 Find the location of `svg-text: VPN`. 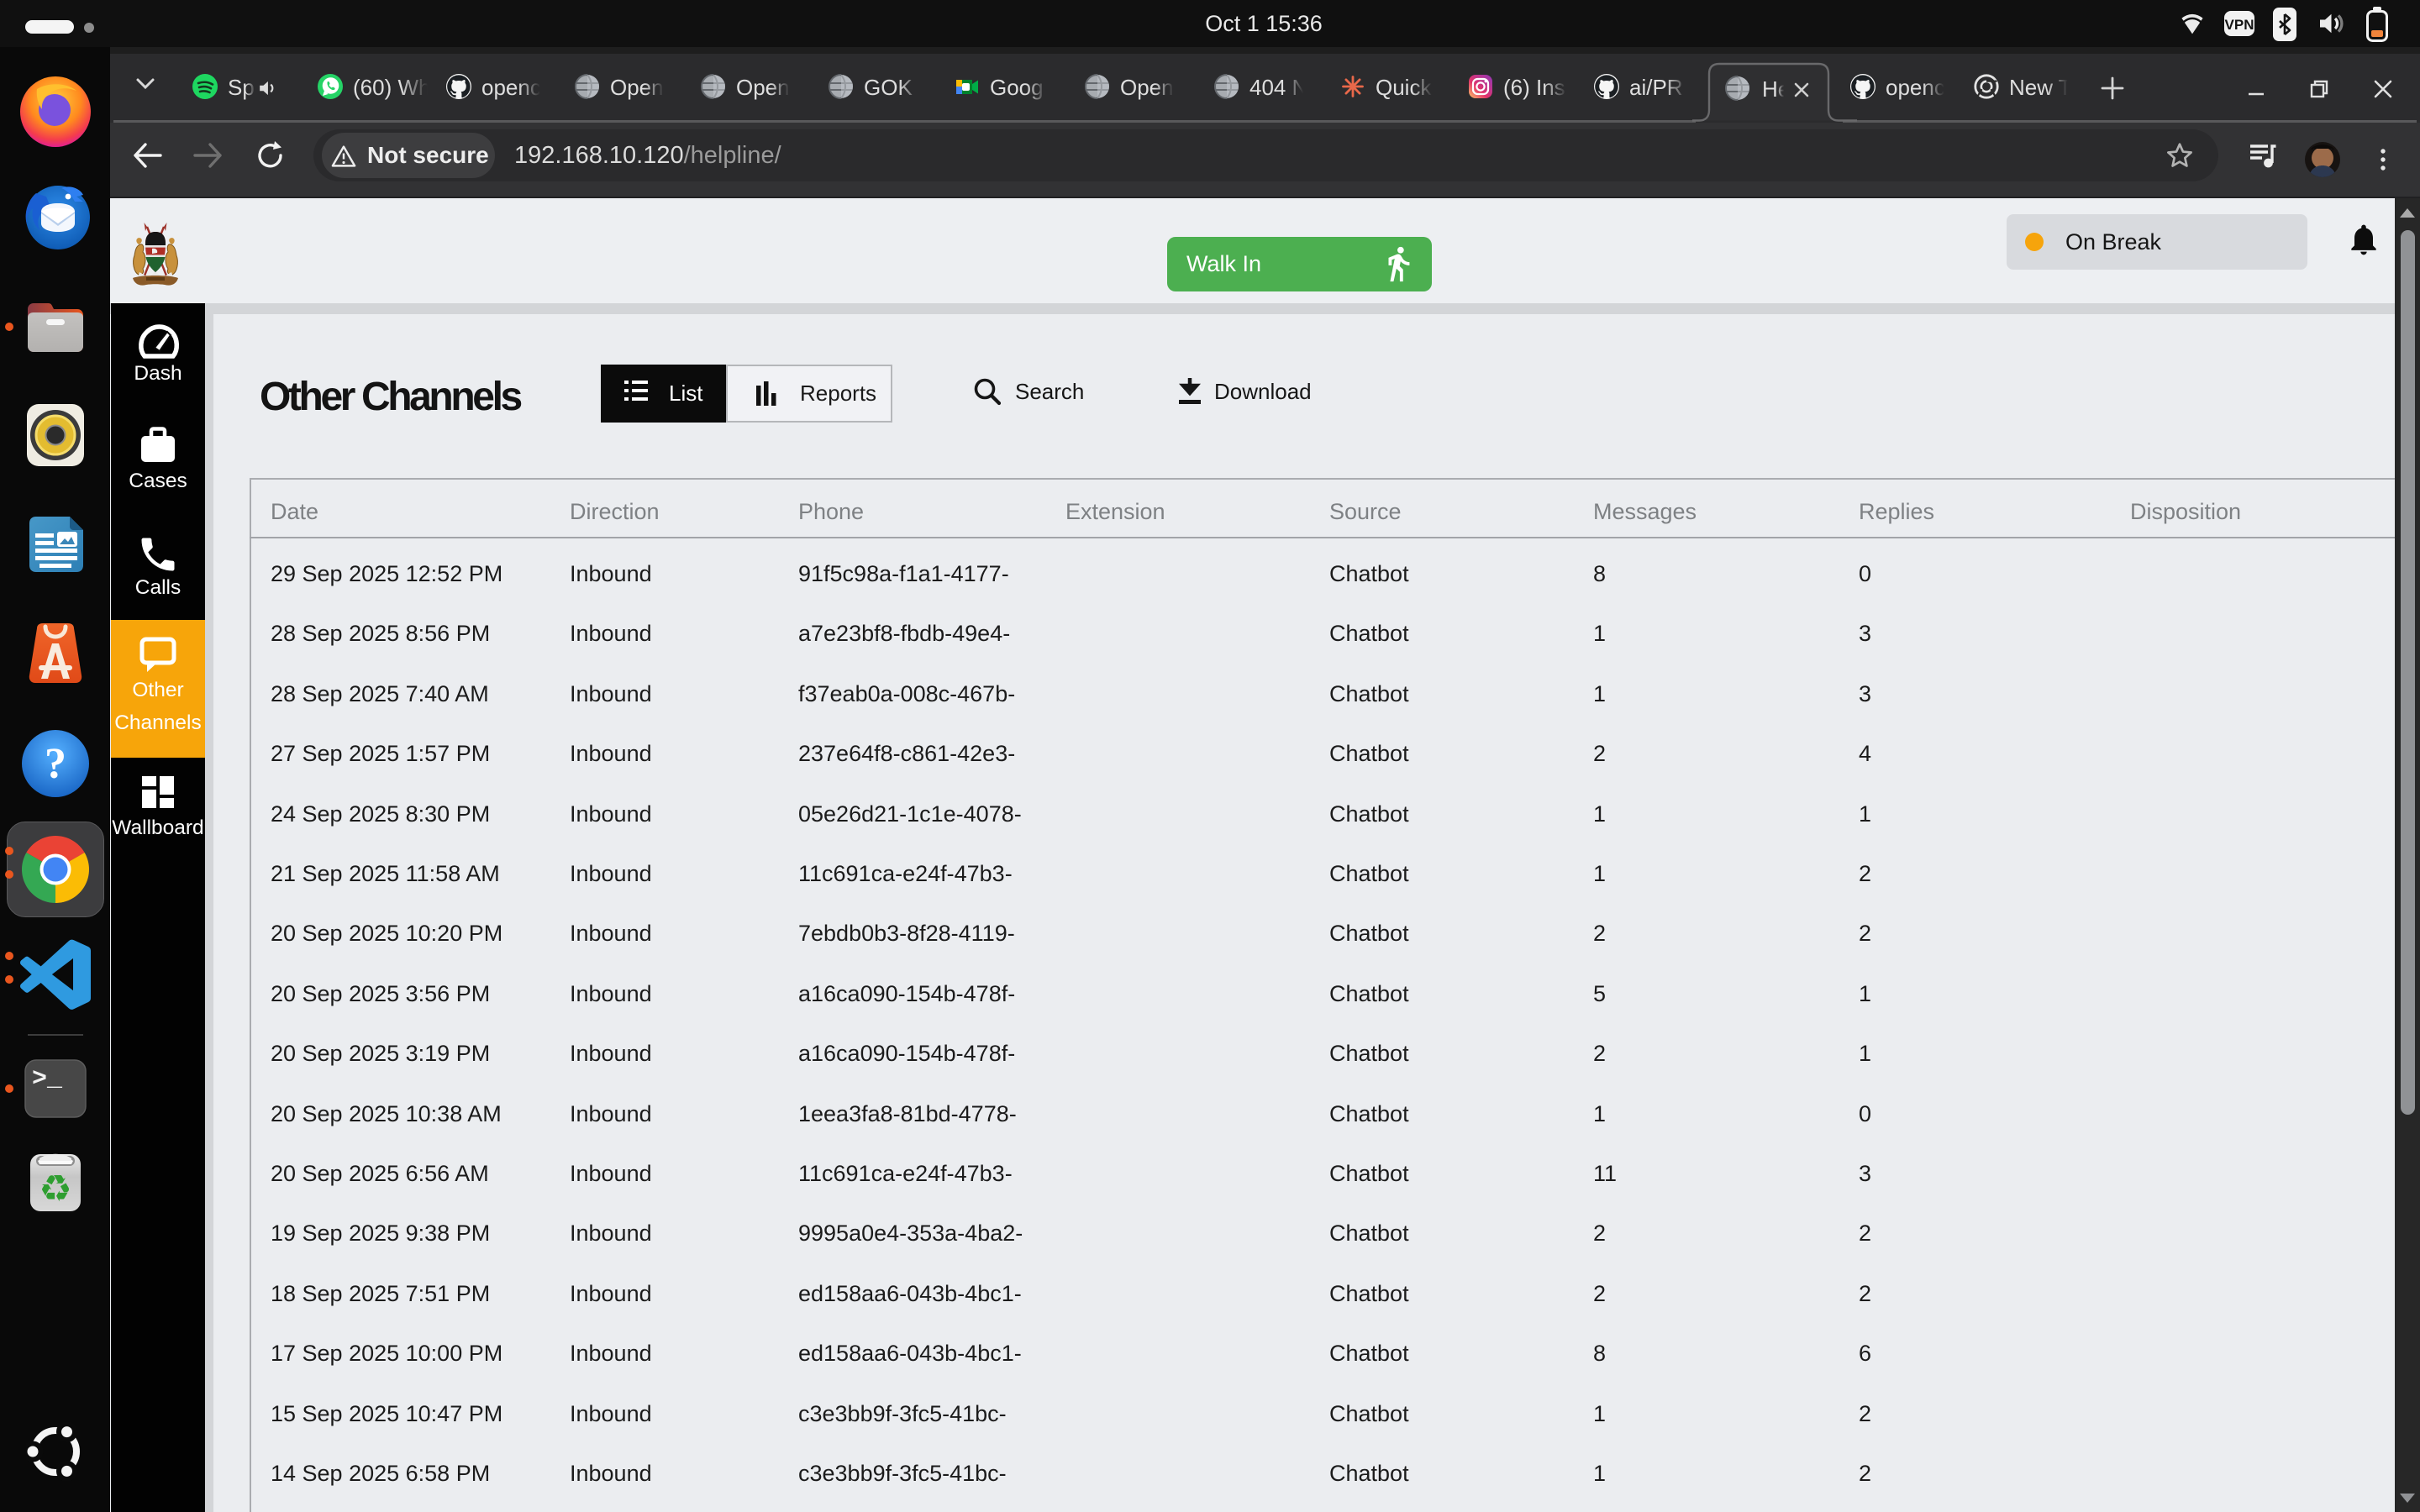

svg-text: VPN is located at coordinates (2239, 25).